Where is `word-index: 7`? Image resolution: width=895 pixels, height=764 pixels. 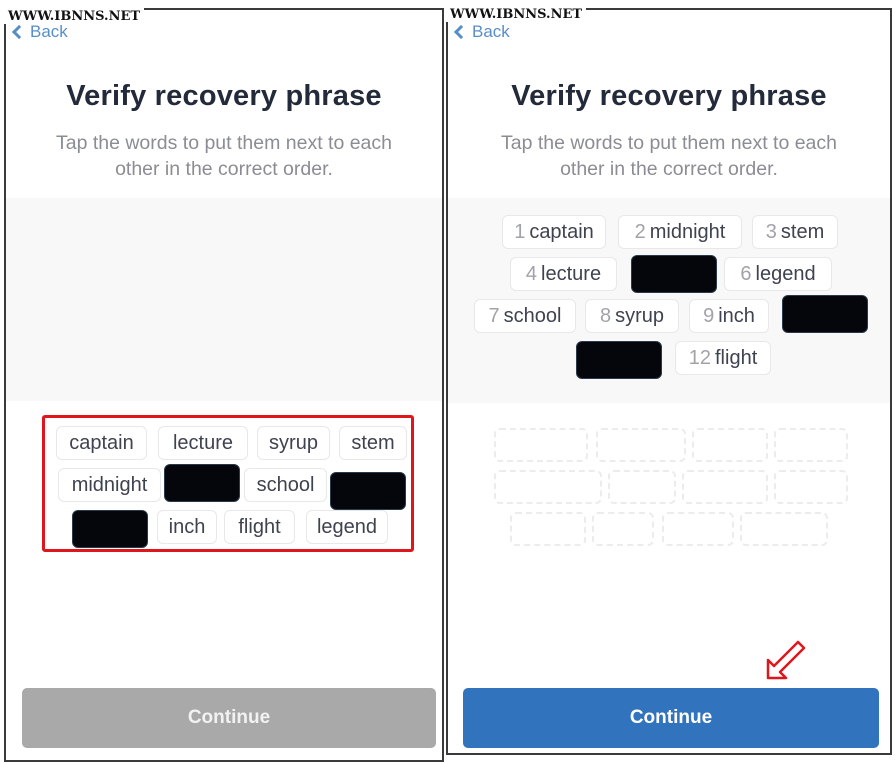
word-index: 7 is located at coordinates (494, 315).